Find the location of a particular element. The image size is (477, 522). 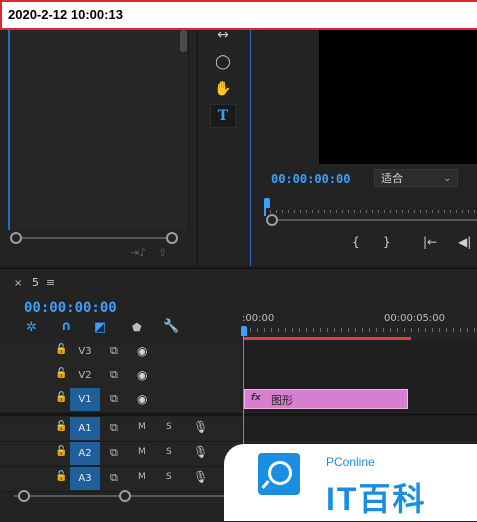

program-timecode: 00:00:00:00 is located at coordinates (310, 179).